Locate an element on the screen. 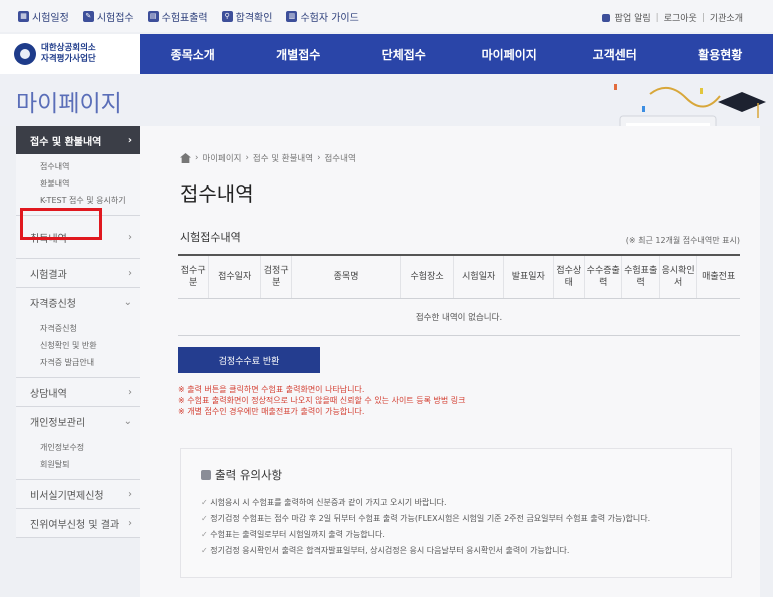 This screenshot has height=597, width=773. printer-icon: ▤ is located at coordinates (153, 16).